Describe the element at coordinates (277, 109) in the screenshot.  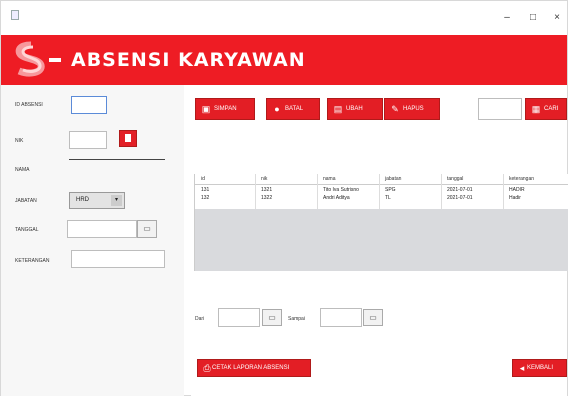
I see `cancel-icon: ●` at that location.